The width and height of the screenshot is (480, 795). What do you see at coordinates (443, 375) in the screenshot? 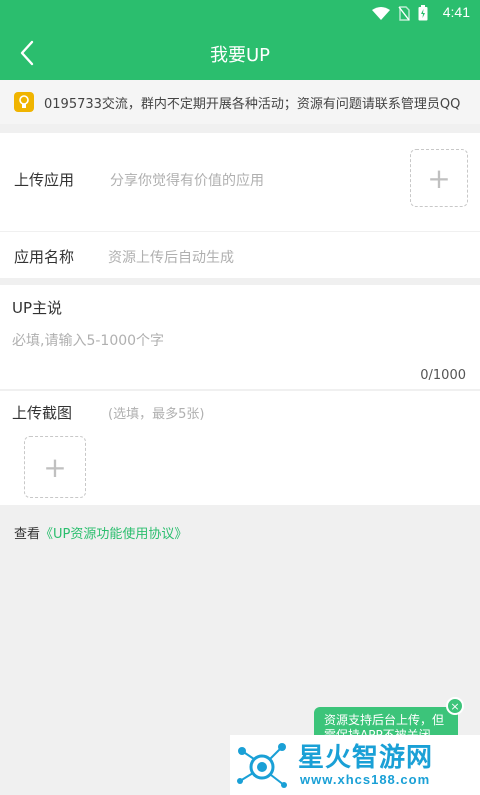
I see `char-counter: 0/1000` at bounding box center [443, 375].